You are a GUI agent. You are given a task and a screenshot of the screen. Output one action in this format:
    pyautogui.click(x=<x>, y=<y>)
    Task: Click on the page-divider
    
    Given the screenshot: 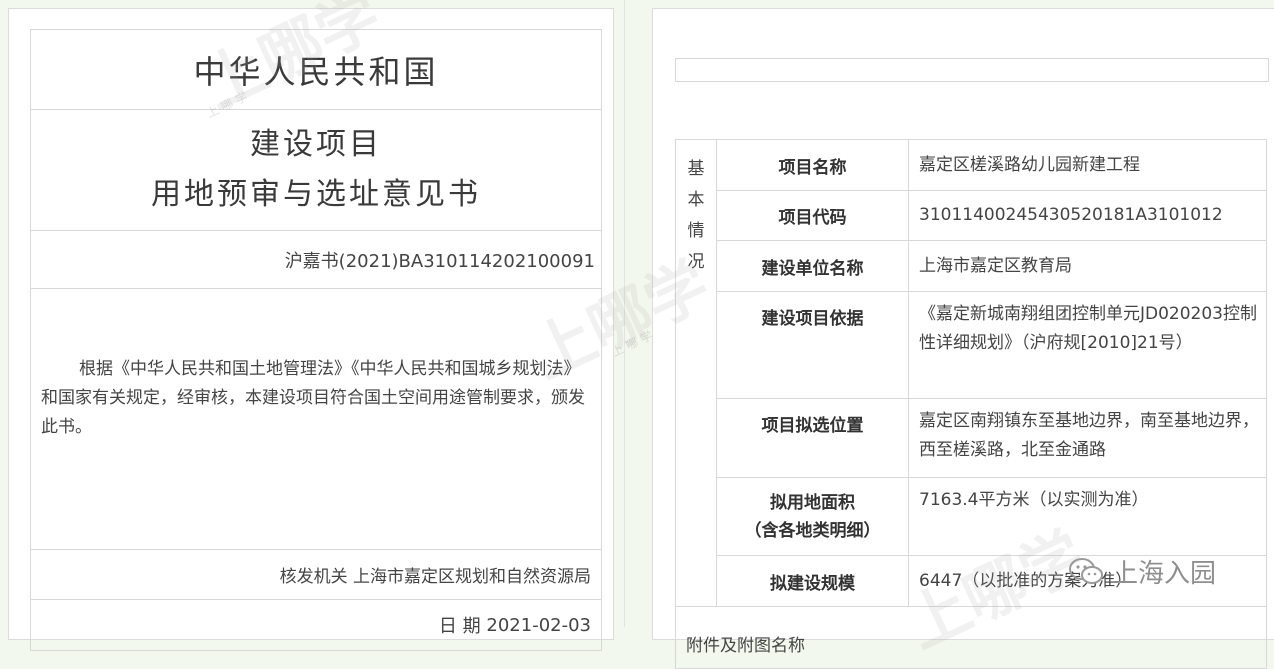 What is the action you would take?
    pyautogui.click(x=624, y=313)
    